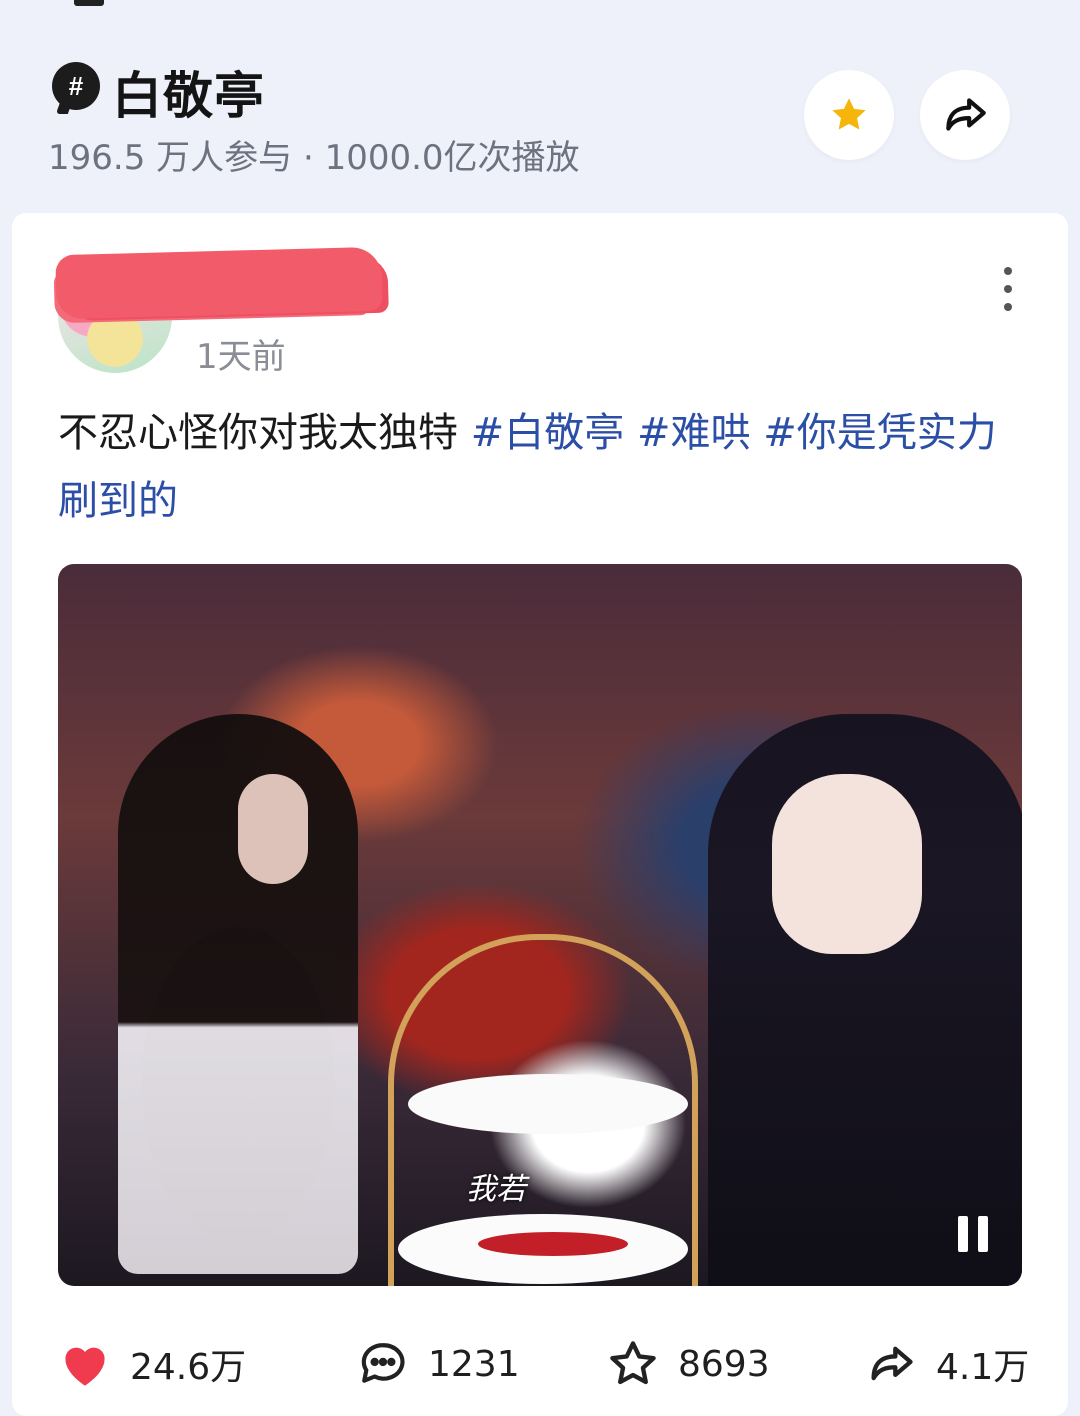 This screenshot has width=1080, height=1416. What do you see at coordinates (548, 433) in the screenshot?
I see `hashtag-link: #白敬亭` at bounding box center [548, 433].